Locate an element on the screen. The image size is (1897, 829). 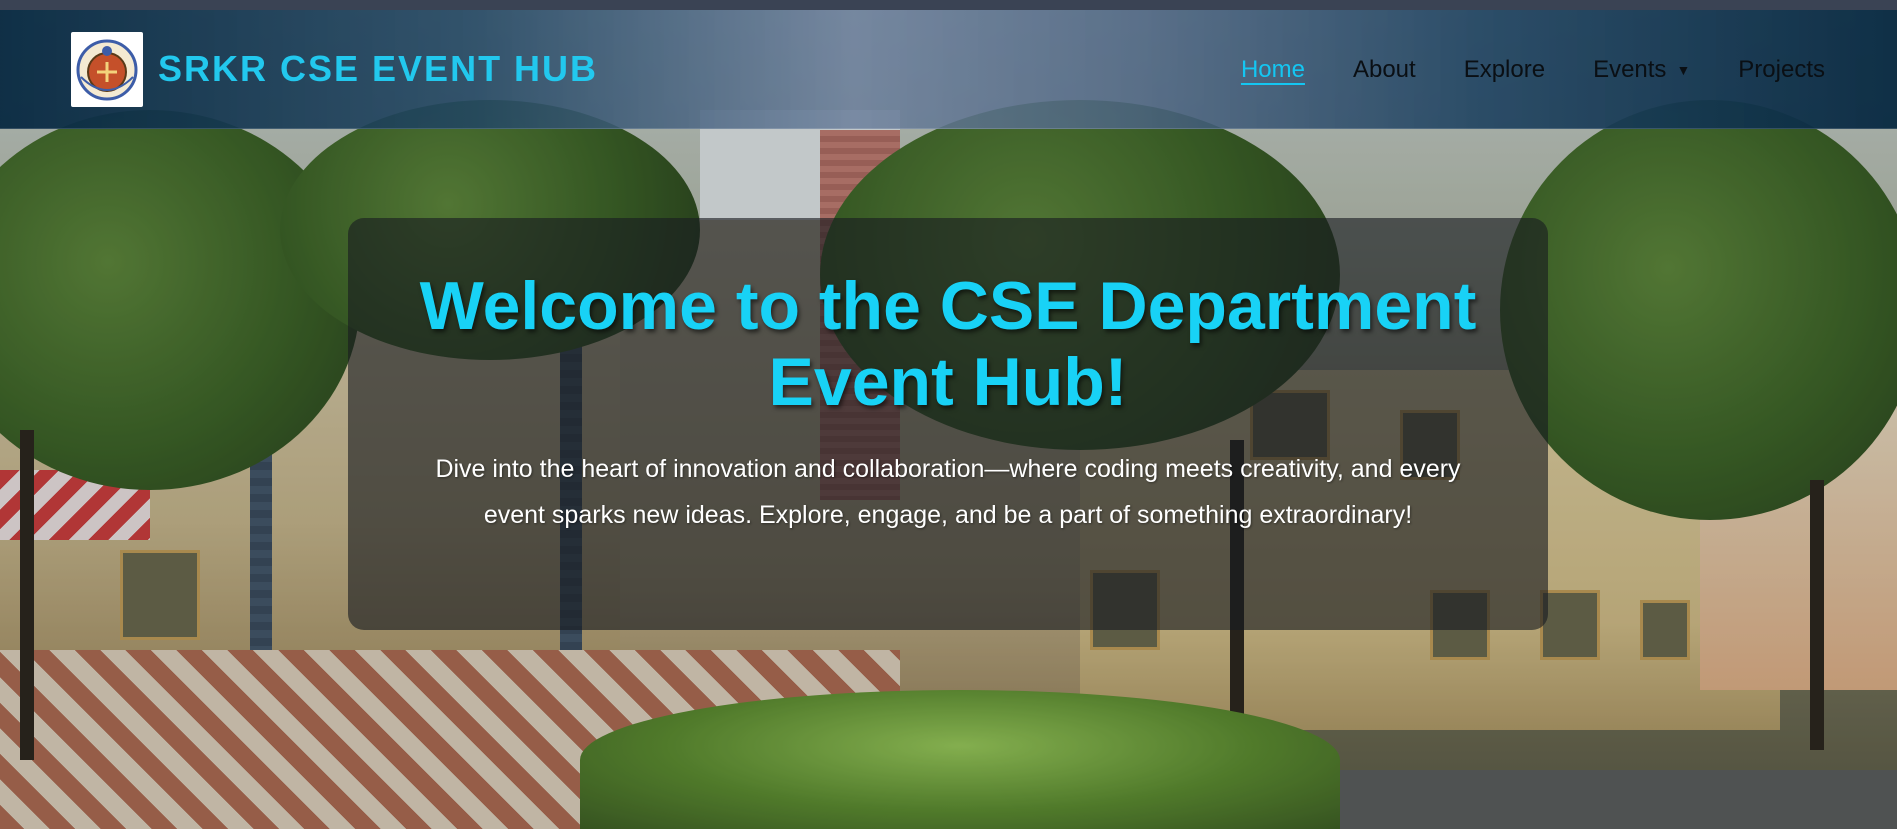
emblem-graphic is located at coordinates (107, 69).